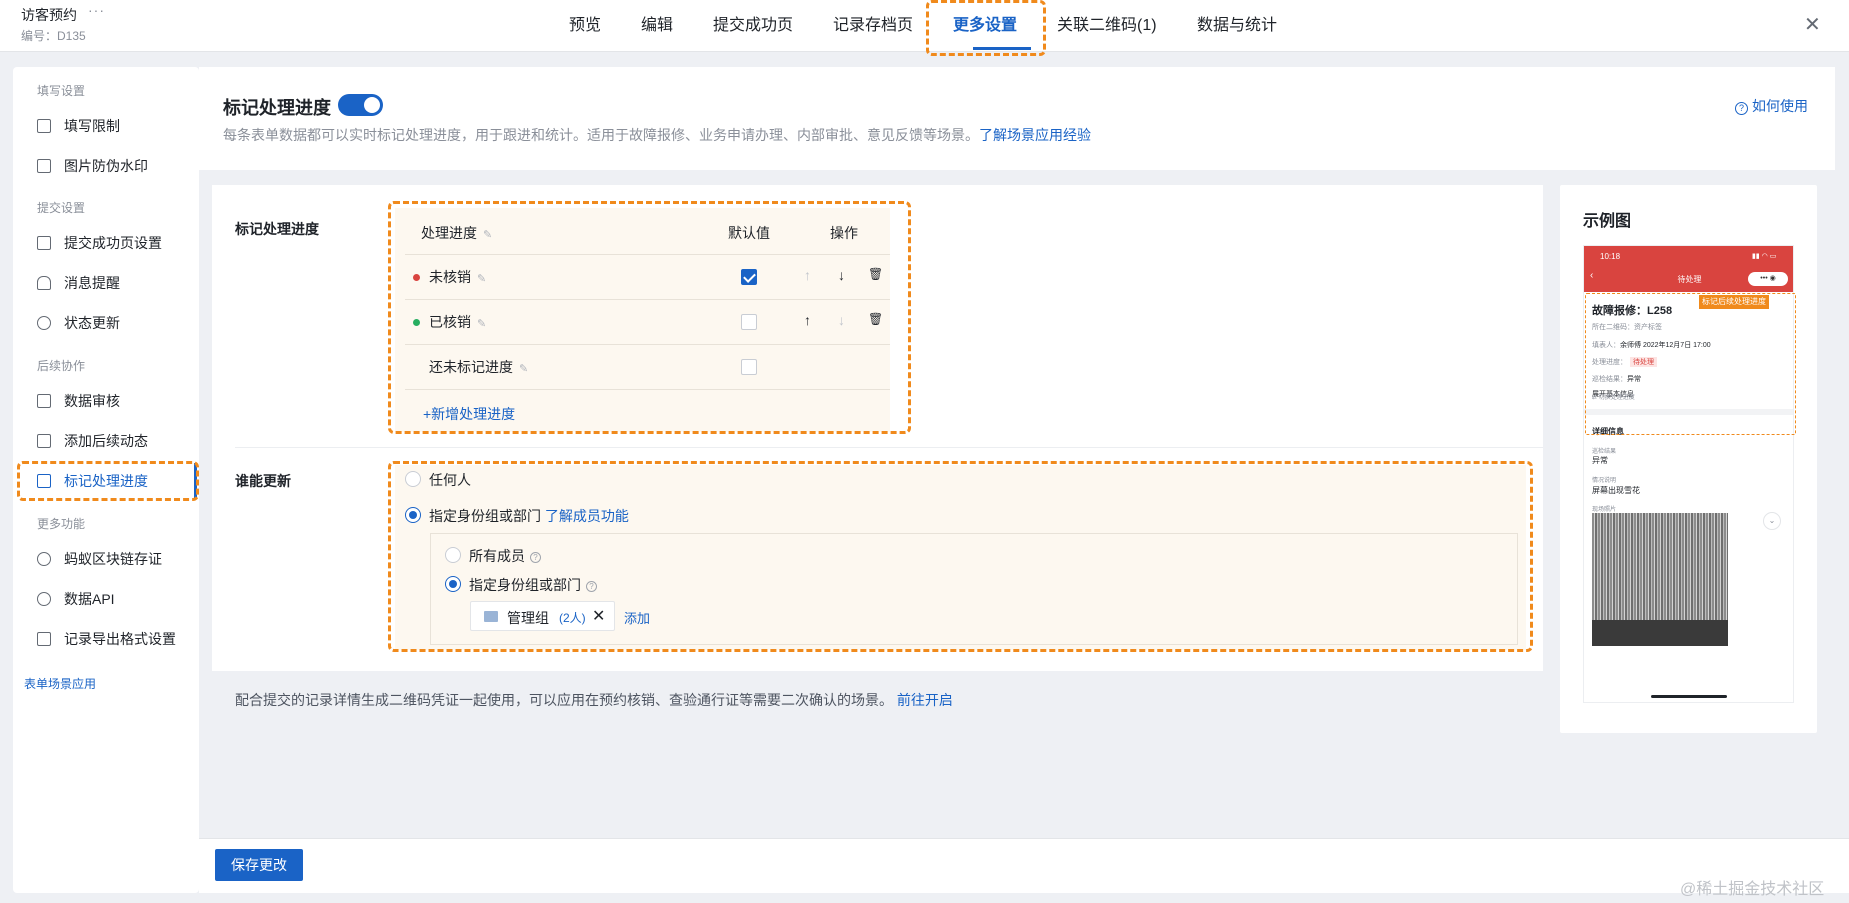 Image resolution: width=1849 pixels, height=903 pixels. Describe the element at coordinates (657, 26) in the screenshot. I see `tab-edit: 编辑` at that location.